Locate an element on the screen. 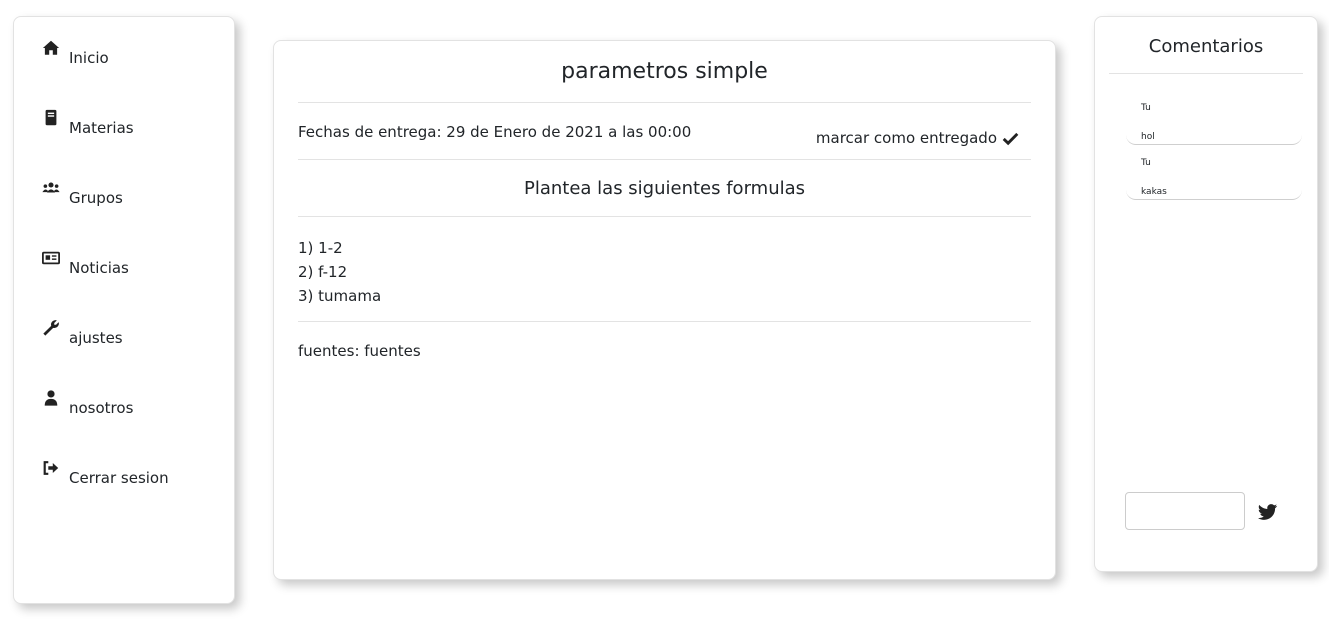 This screenshot has height=619, width=1329. sidebar-item-nosotros: nosotros is located at coordinates (87, 402).